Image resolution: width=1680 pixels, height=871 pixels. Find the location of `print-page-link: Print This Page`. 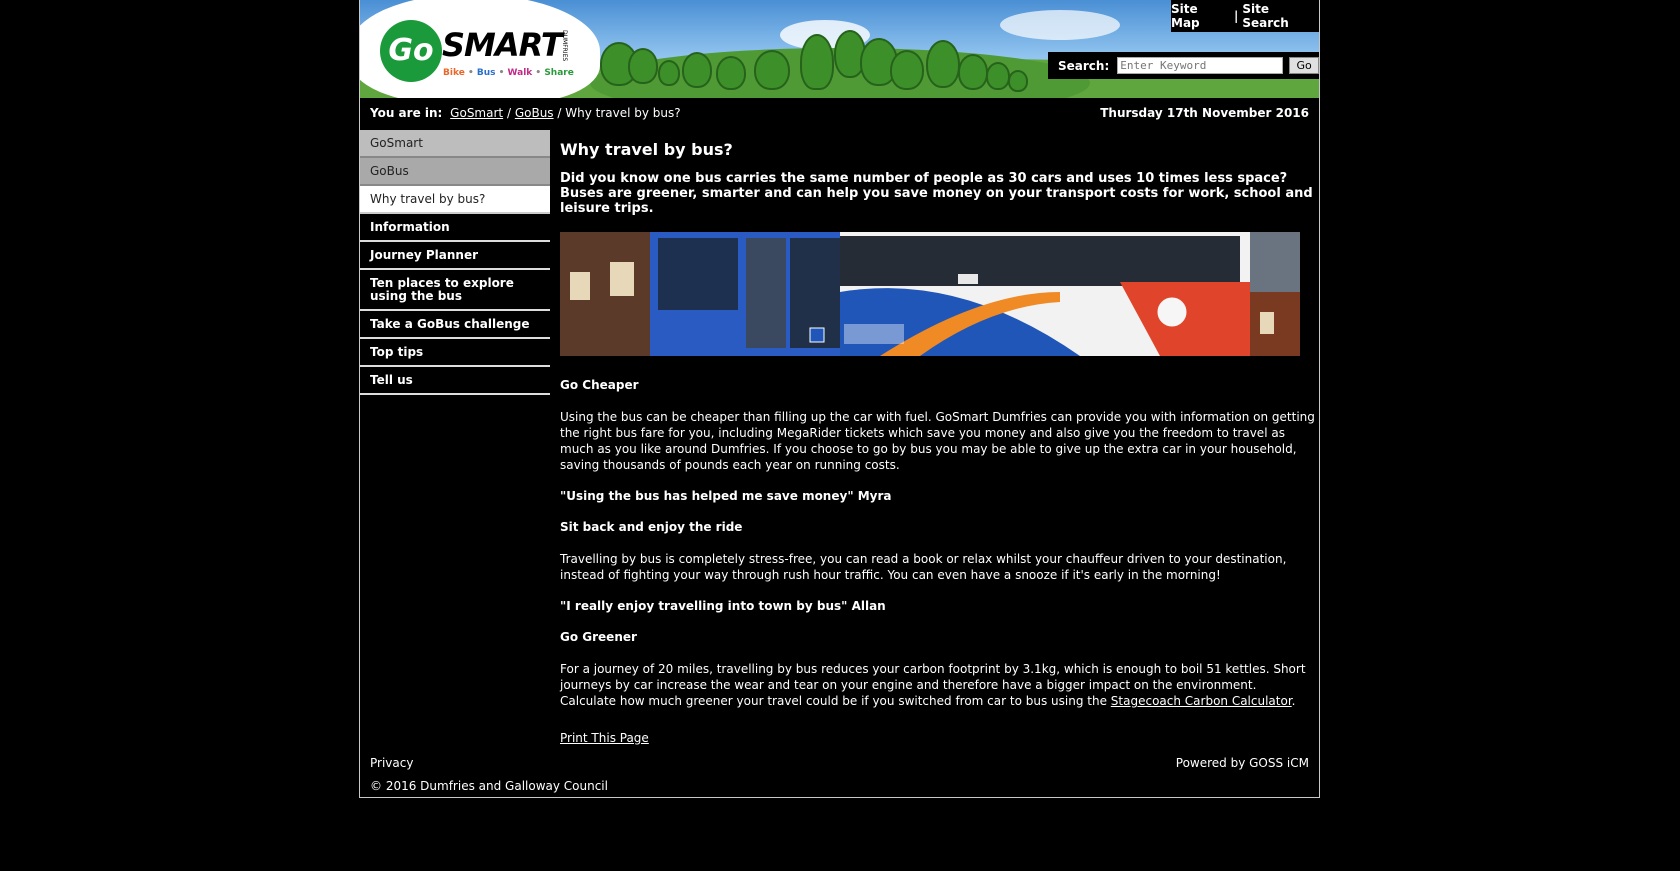

print-page-link: Print This Page is located at coordinates (604, 738).